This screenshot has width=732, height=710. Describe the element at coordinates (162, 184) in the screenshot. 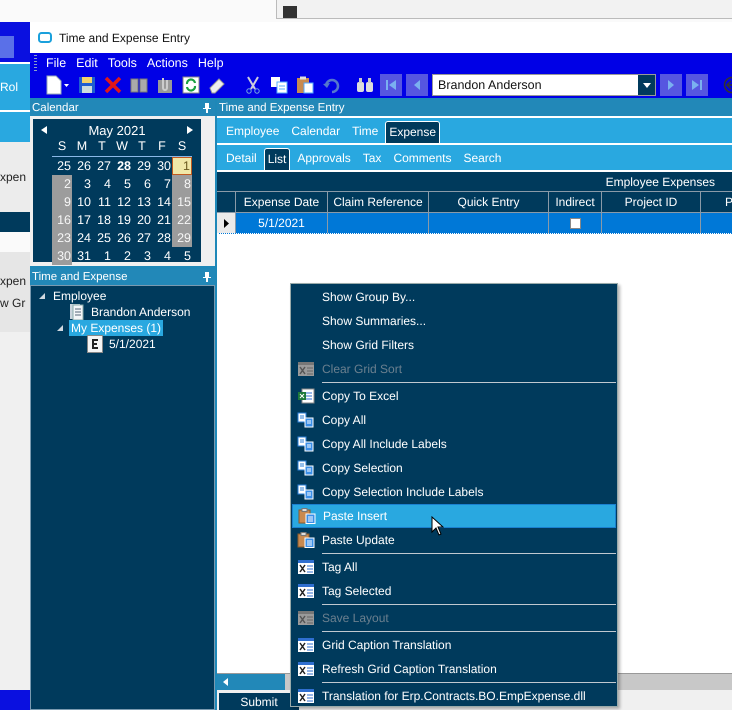

I see `calendar-day: 7` at that location.